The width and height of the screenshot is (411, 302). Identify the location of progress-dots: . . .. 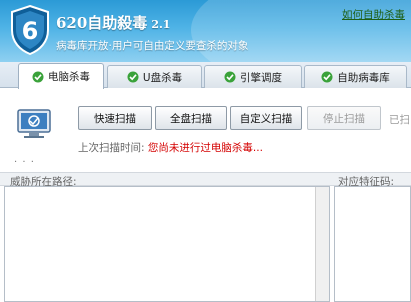
(24, 159).